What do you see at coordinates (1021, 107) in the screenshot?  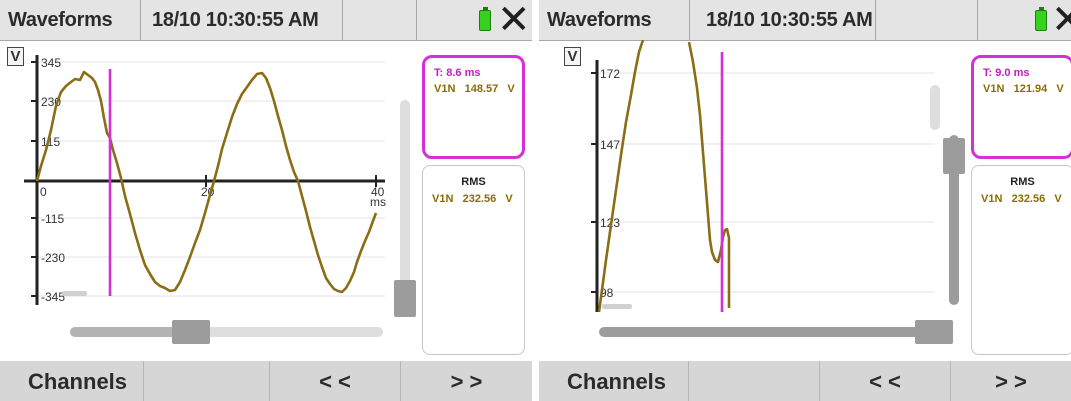 I see `cursor-readout-panel: T: 9.0 ms V1N 121.94 V` at bounding box center [1021, 107].